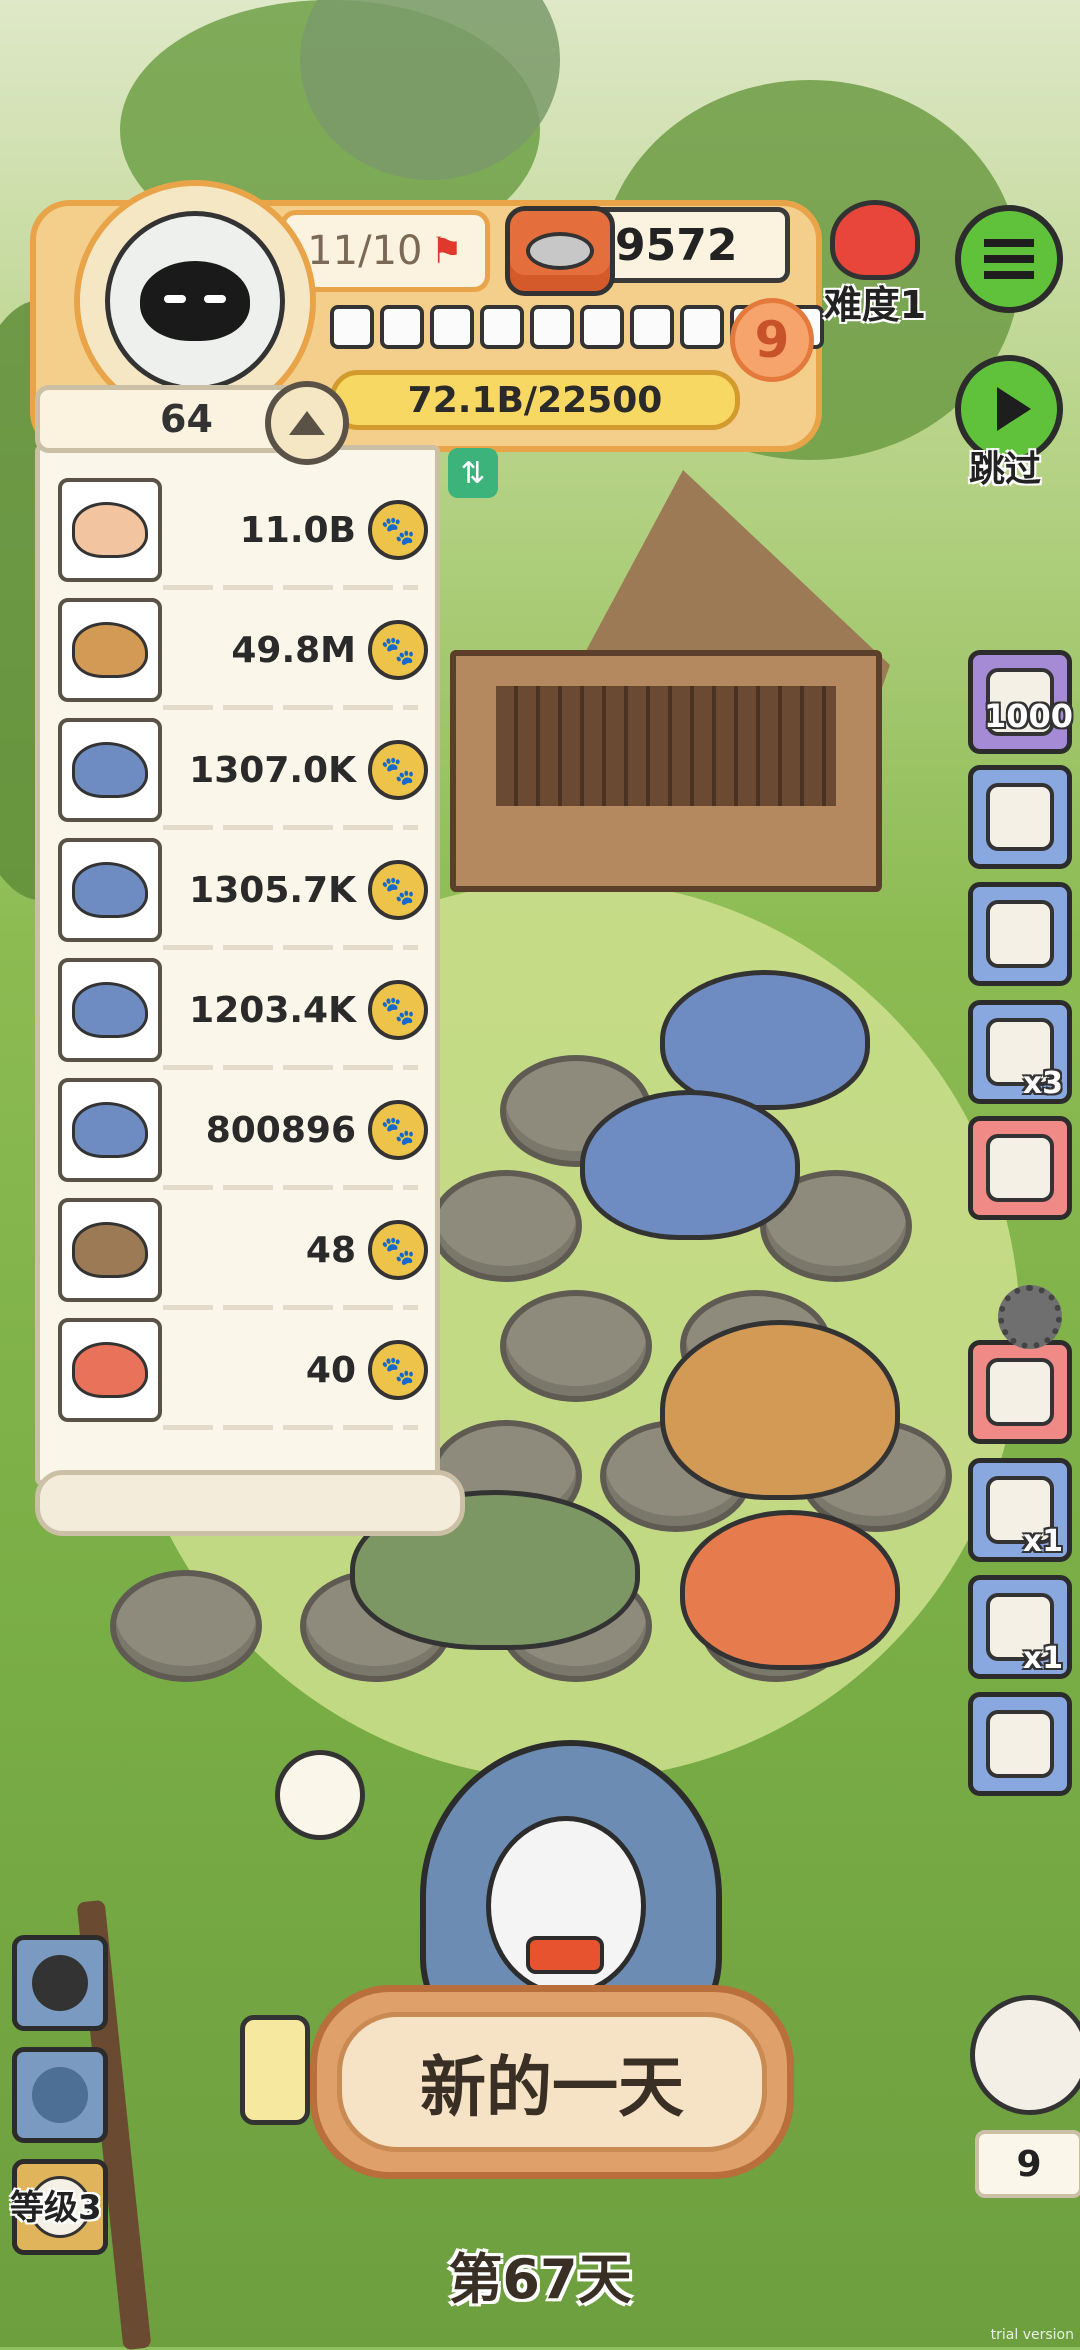 The width and height of the screenshot is (1080, 2350). I want to click on owl-count: 9, so click(1027, 2164).